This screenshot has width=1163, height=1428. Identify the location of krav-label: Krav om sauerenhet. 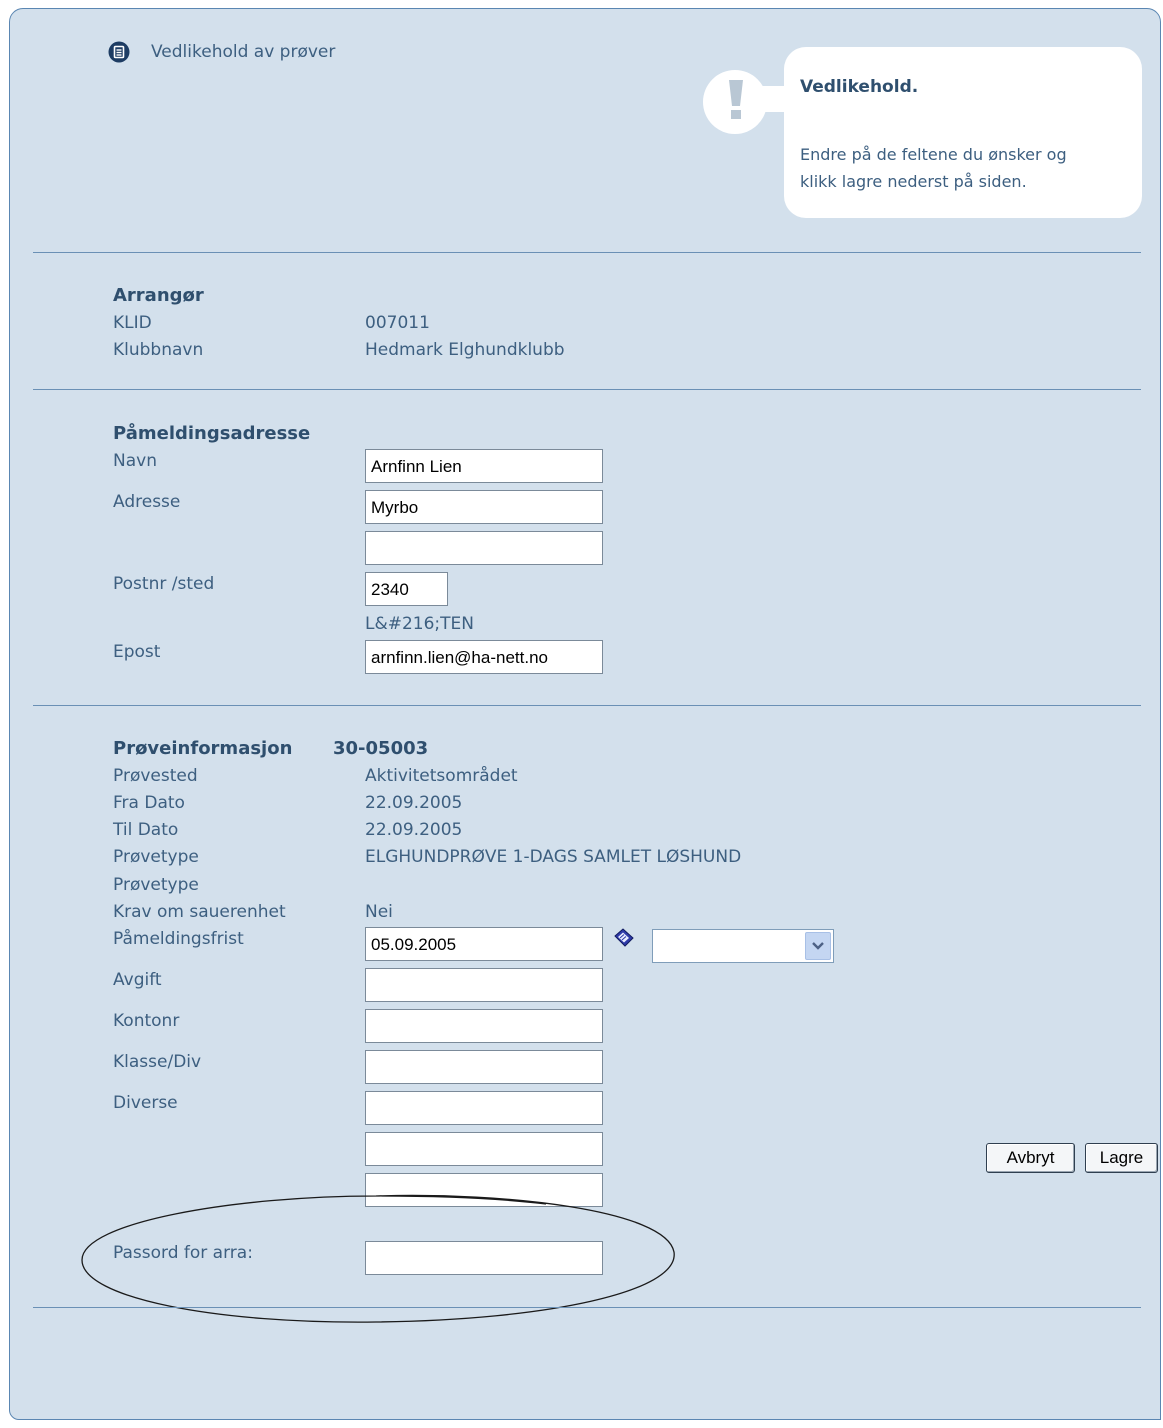
(199, 912).